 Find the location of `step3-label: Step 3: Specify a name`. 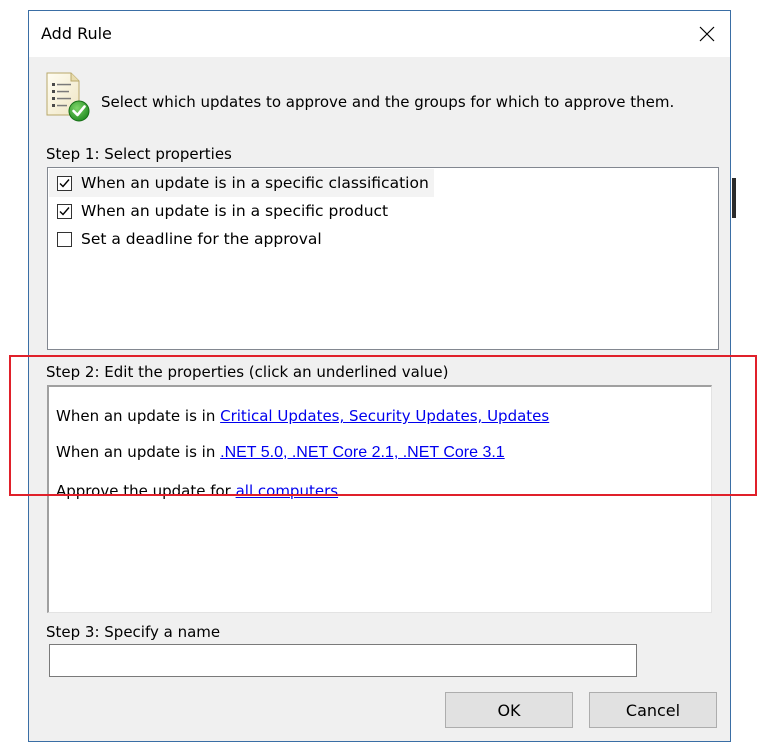

step3-label: Step 3: Specify a name is located at coordinates (133, 632).